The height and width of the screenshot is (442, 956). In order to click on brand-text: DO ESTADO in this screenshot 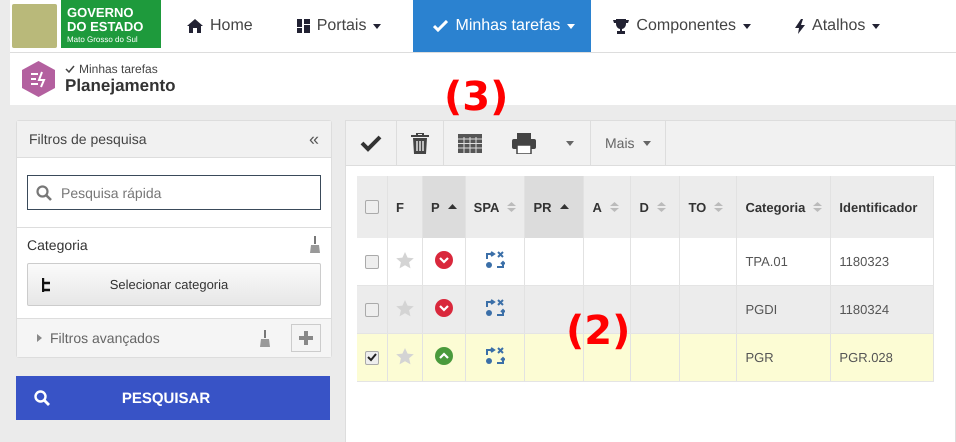, I will do `click(105, 27)`.